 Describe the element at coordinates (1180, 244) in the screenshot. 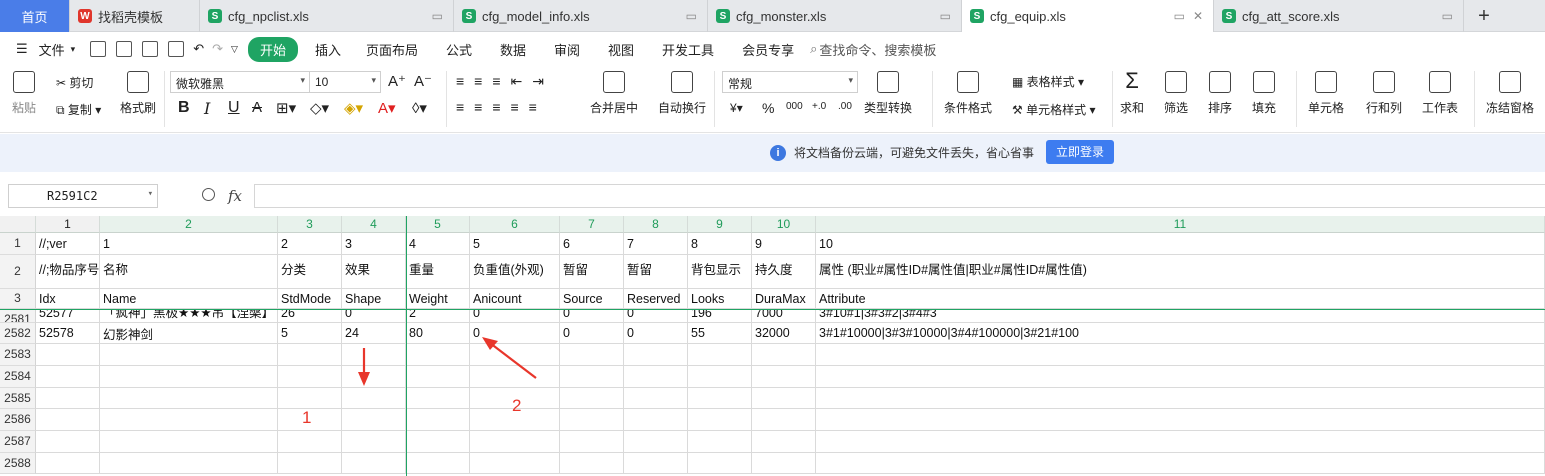

I see `cell: 10` at that location.